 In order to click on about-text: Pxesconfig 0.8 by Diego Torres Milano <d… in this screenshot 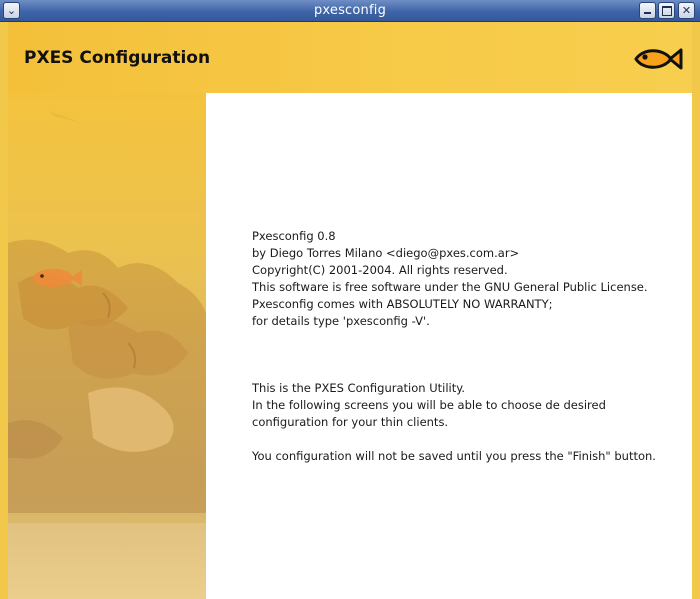, I will do `click(450, 279)`.